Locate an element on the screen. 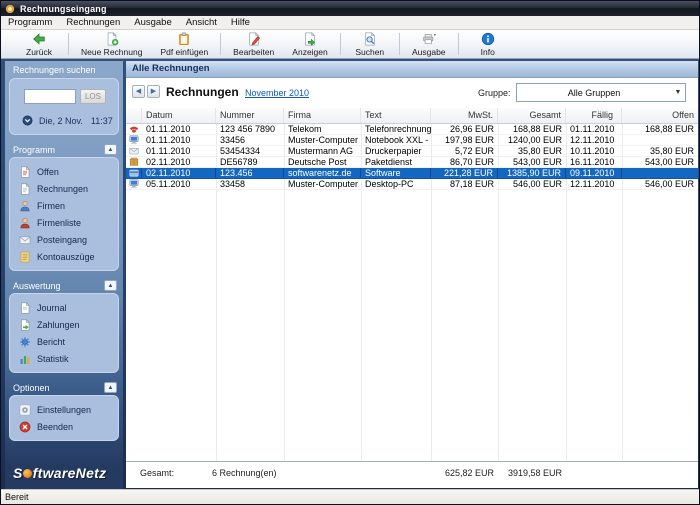 This screenshot has height=505, width=700. invoice-count: 6 Rechnung(en) is located at coordinates (244, 473).